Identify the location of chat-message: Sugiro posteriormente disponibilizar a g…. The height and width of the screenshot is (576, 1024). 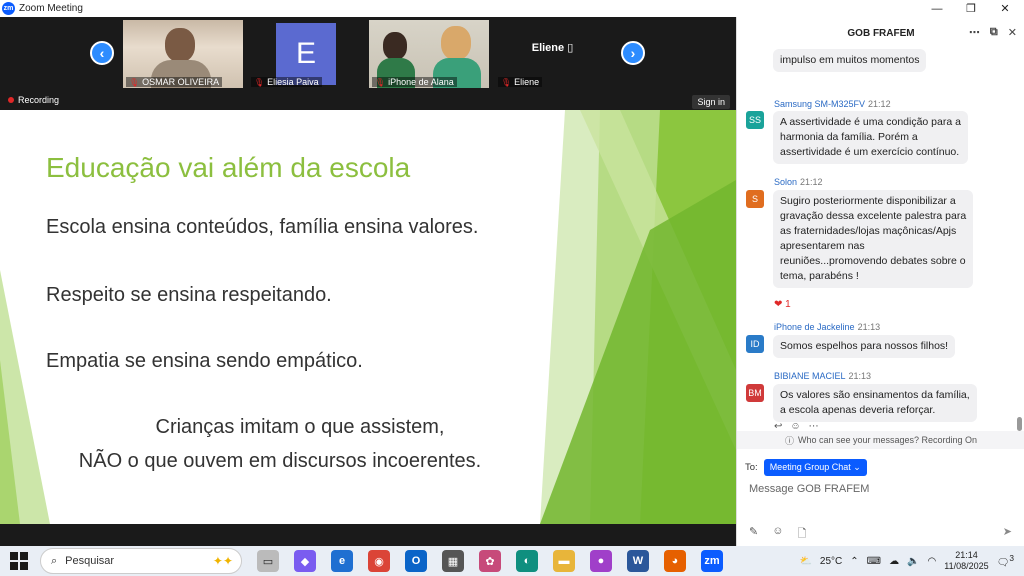
(873, 239).